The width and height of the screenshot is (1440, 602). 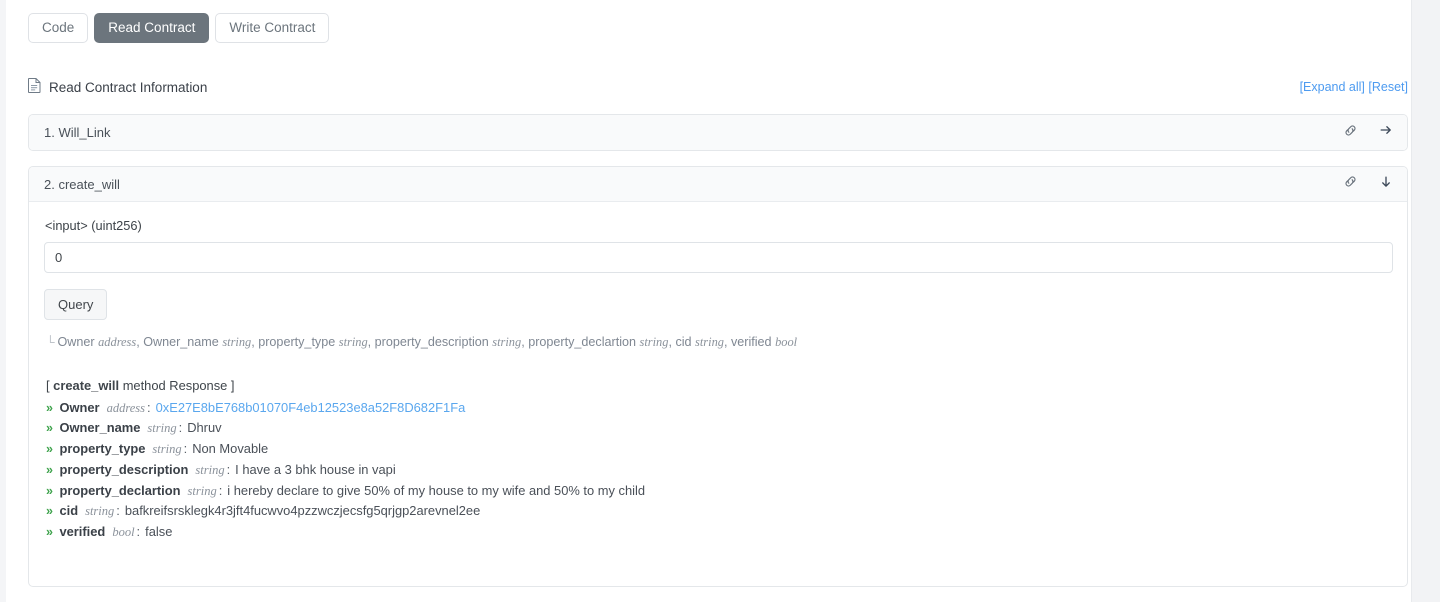 What do you see at coordinates (93, 225) in the screenshot?
I see `input-label: <input> (uint256)` at bounding box center [93, 225].